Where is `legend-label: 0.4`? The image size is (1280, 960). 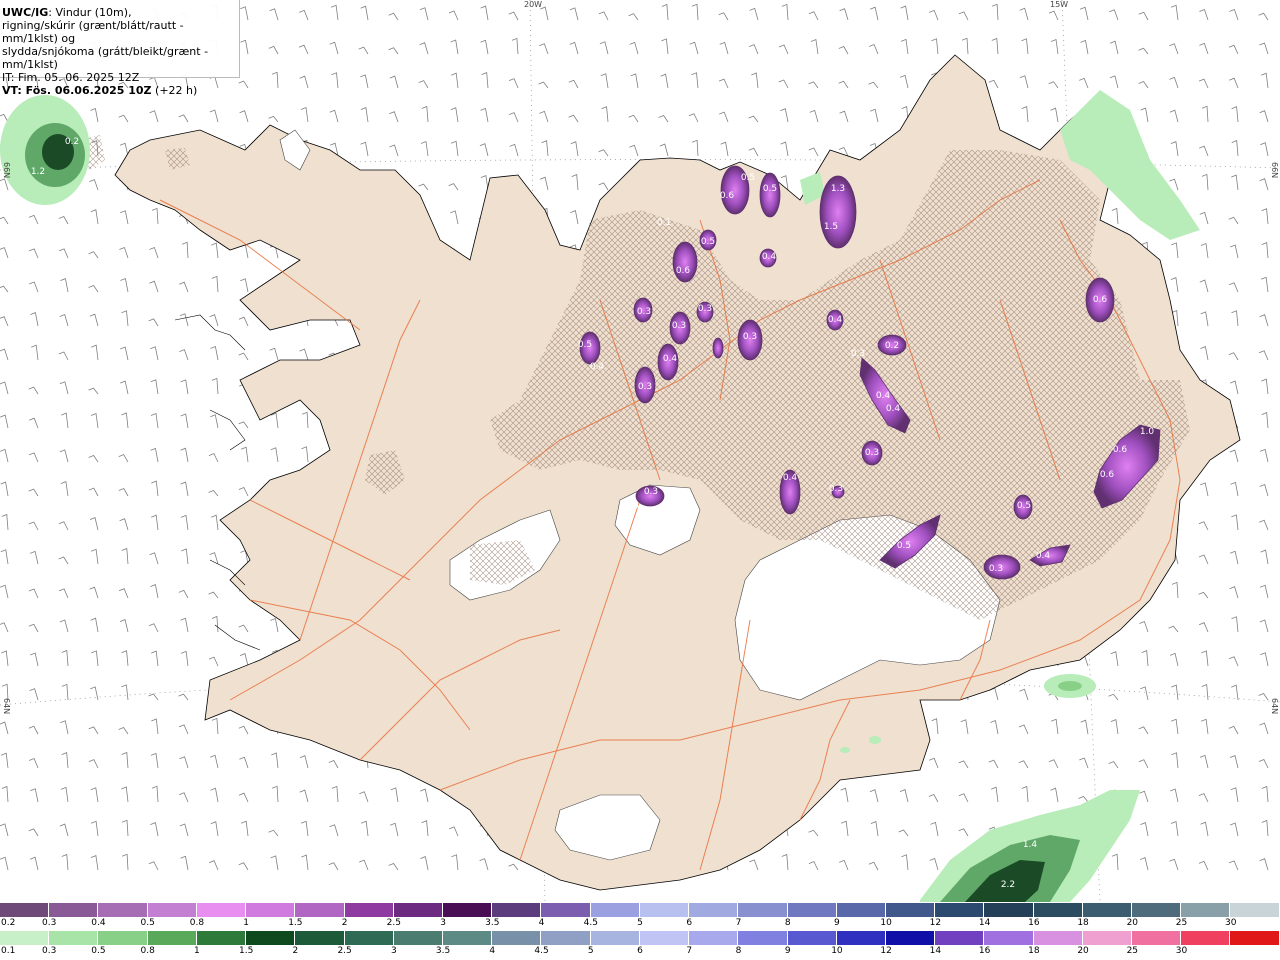
legend-label: 0.4 is located at coordinates (98, 923).